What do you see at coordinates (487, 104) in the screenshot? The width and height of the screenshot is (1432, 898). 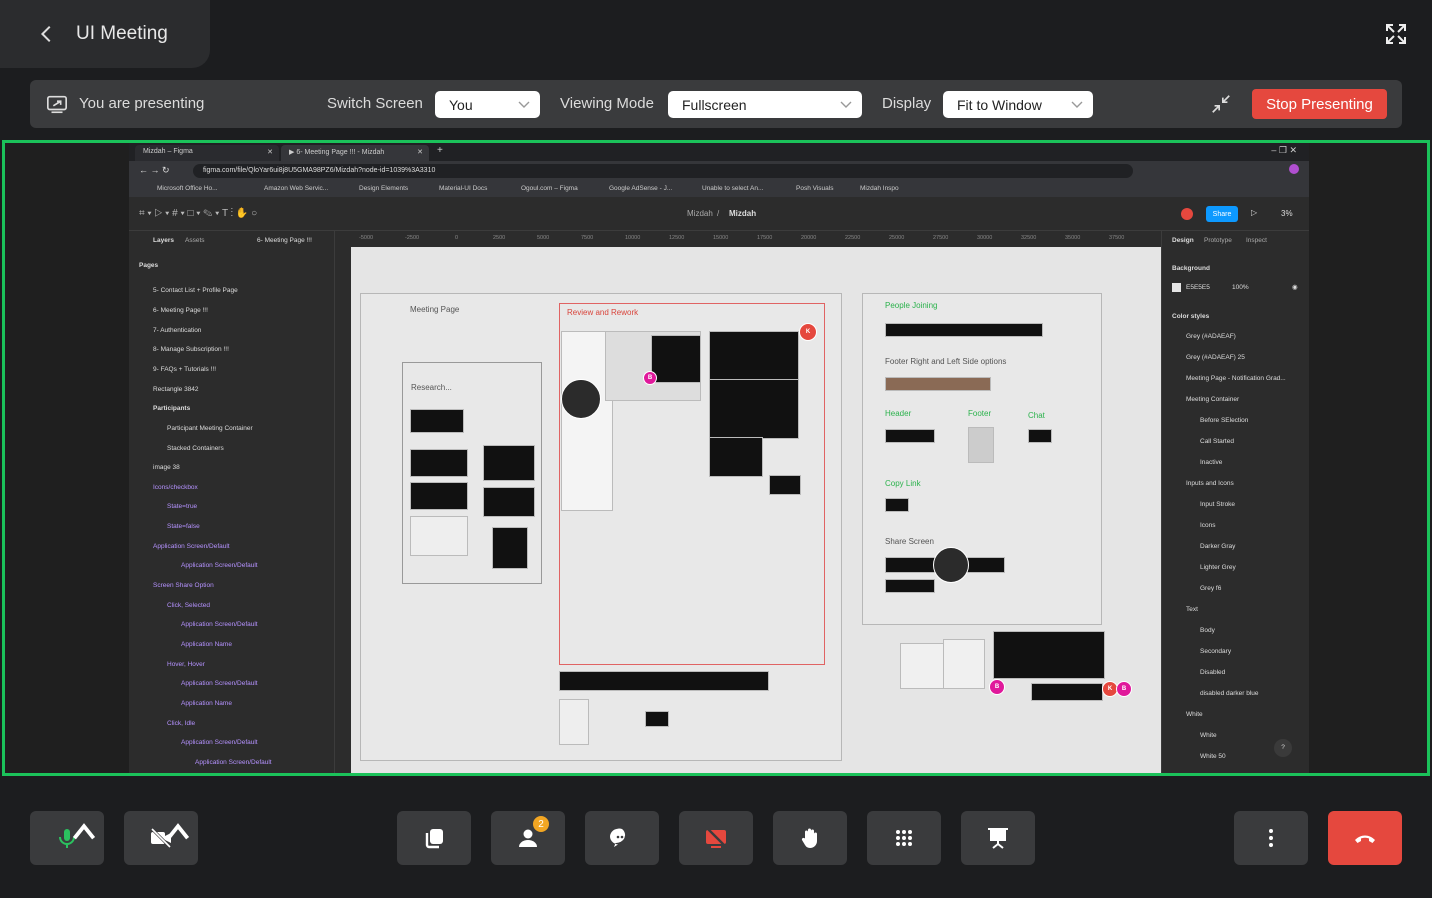 I see `switch-screen-select: You` at bounding box center [487, 104].